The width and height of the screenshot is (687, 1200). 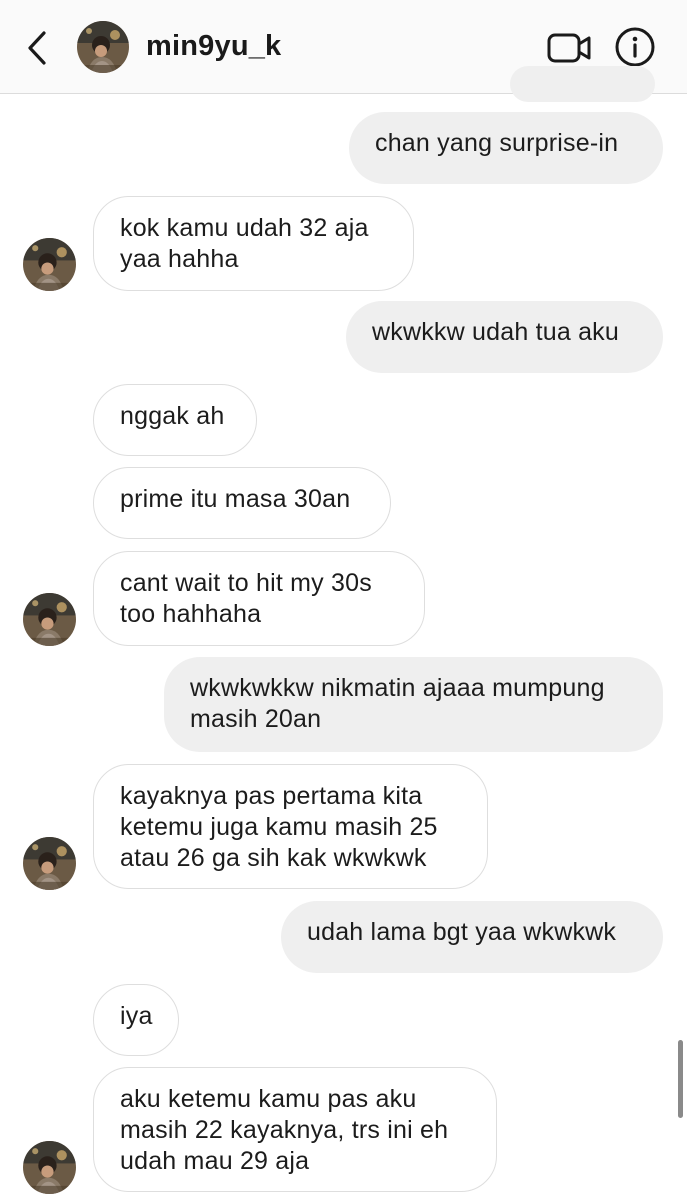 I want to click on chevron-left-icon, so click(x=37, y=48).